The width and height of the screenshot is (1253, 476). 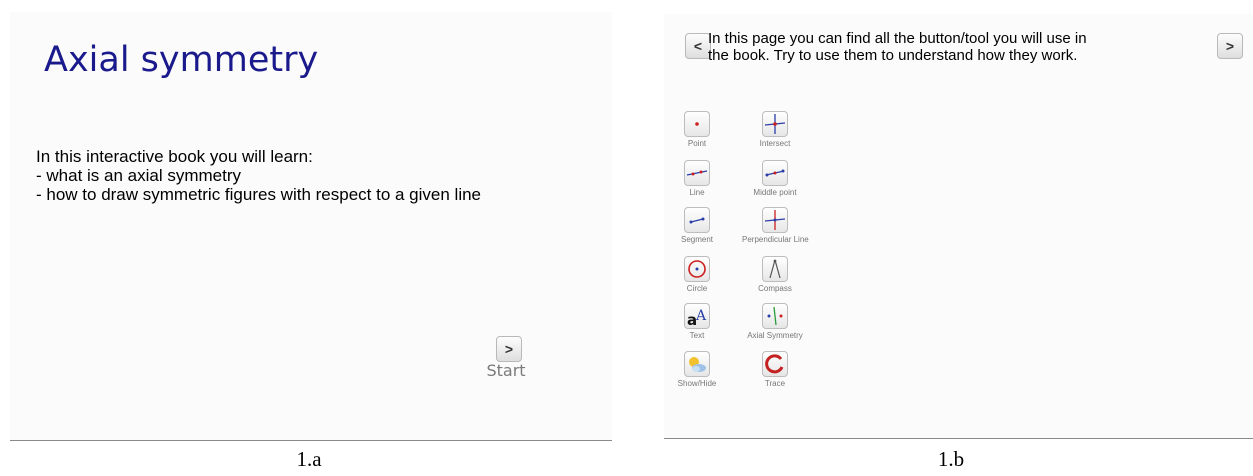 What do you see at coordinates (174, 156) in the screenshot?
I see `intro-line: In this interactive book you will learn:` at bounding box center [174, 156].